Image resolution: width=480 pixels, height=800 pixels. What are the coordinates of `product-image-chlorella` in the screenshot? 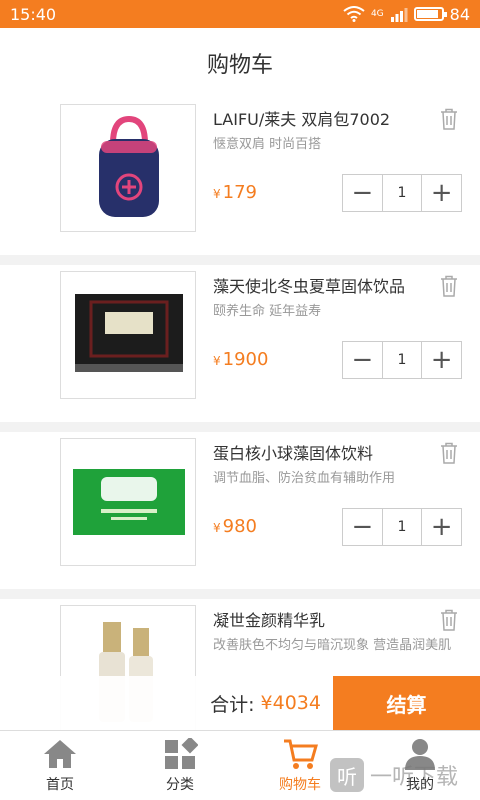 It's located at (128, 502).